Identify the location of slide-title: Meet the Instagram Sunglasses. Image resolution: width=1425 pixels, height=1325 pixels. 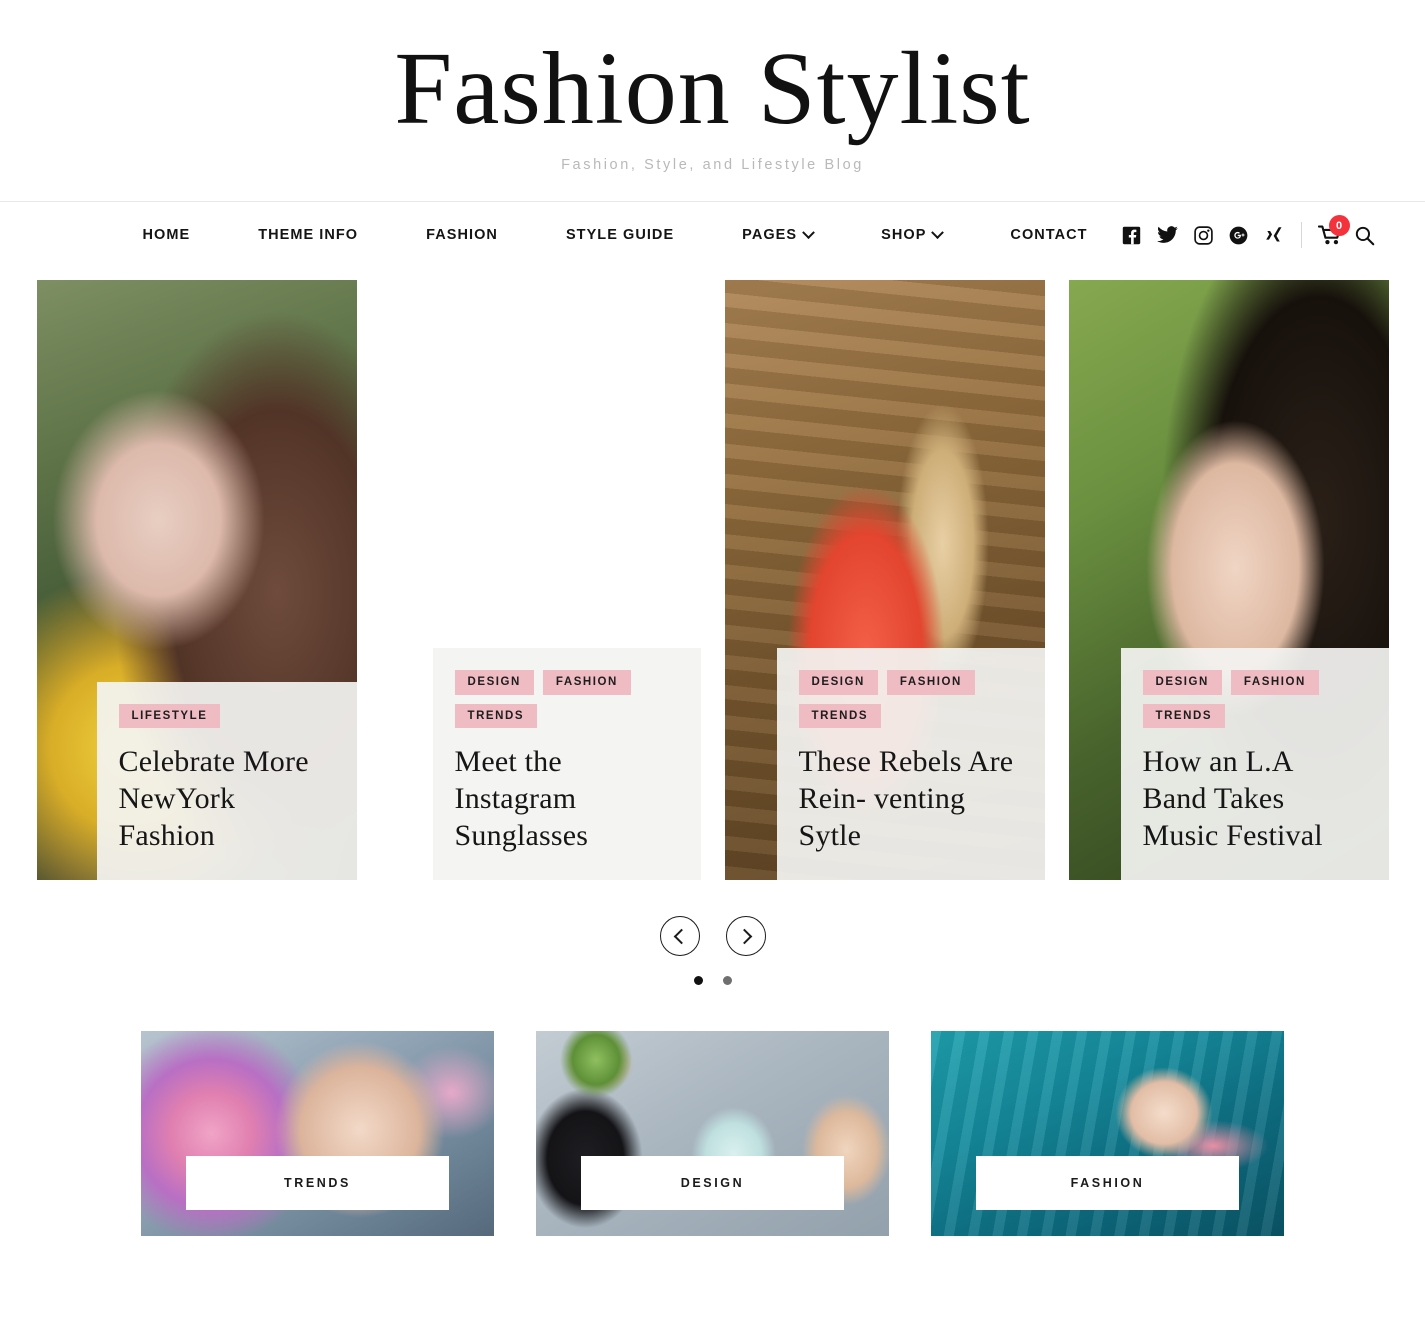
(565, 799).